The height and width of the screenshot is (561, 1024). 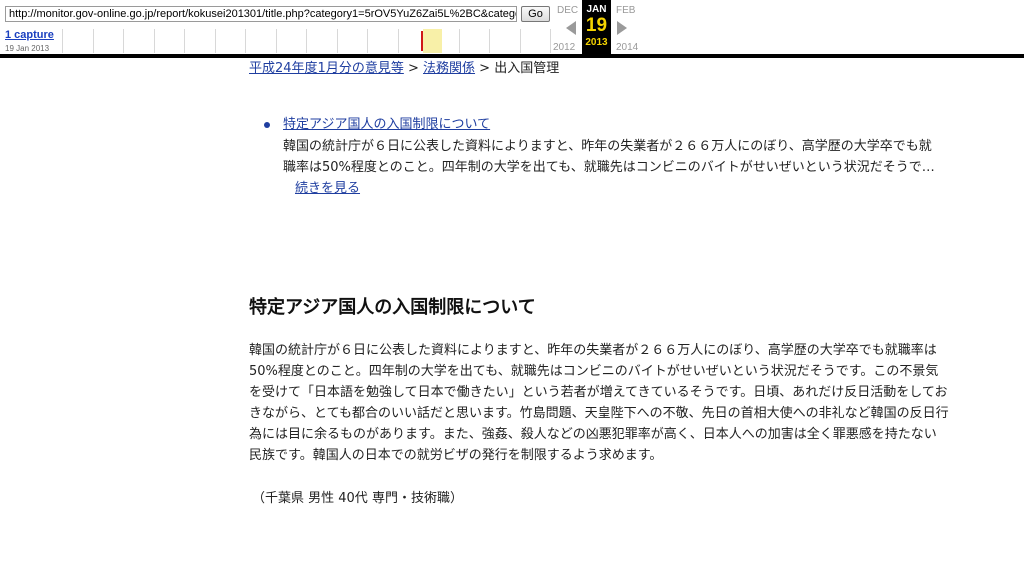 What do you see at coordinates (625, 10) in the screenshot?
I see `next-month-label: FEB` at bounding box center [625, 10].